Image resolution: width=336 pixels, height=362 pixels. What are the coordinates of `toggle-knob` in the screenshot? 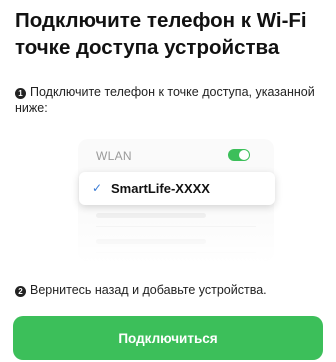 It's located at (244, 155).